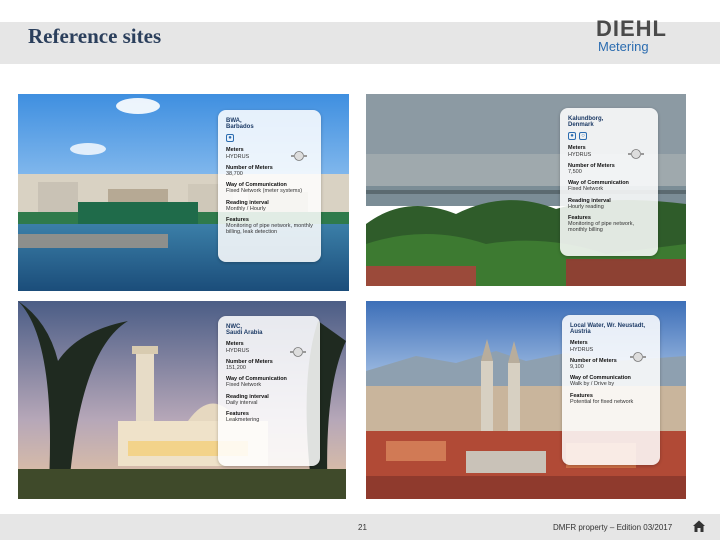 The image size is (720, 540). Describe the element at coordinates (613, 527) in the screenshot. I see `footer-text: DMFR property – Edition 03/2017` at that location.